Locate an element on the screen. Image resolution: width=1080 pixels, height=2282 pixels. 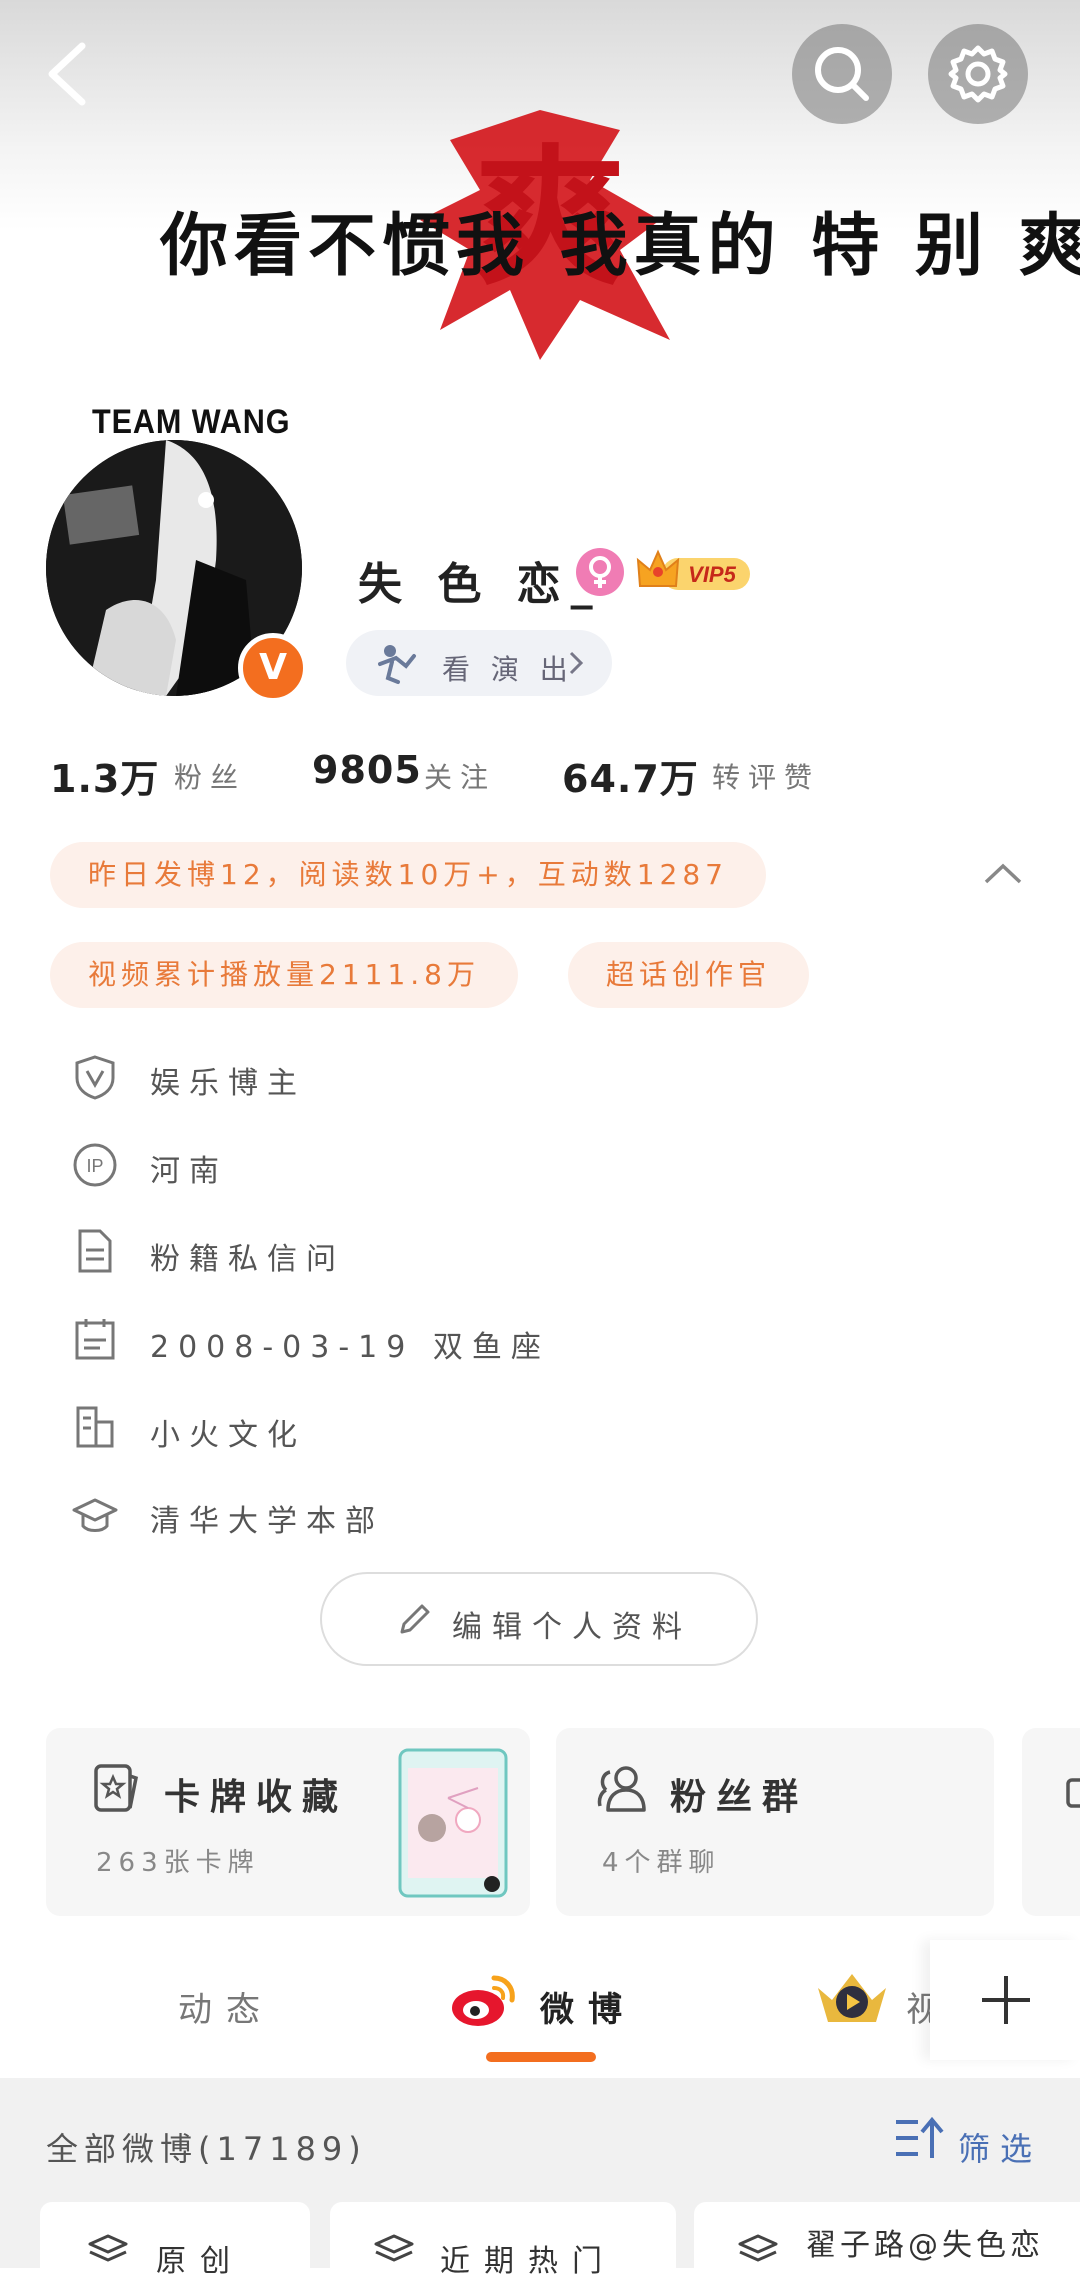
pencil-icon is located at coordinates (415, 1619).